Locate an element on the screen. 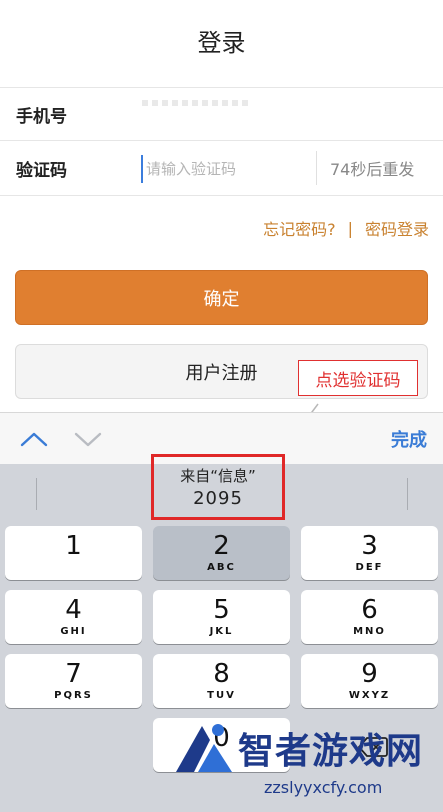 Image resolution: width=443 pixels, height=812 pixels. key-3: 3 DEF is located at coordinates (369, 553).